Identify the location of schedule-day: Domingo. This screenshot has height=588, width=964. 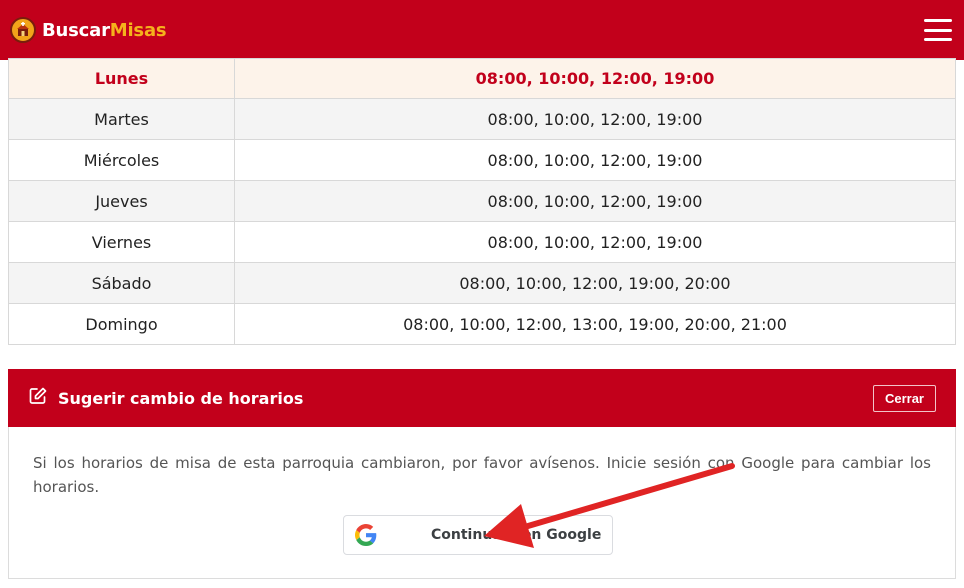
(121, 324).